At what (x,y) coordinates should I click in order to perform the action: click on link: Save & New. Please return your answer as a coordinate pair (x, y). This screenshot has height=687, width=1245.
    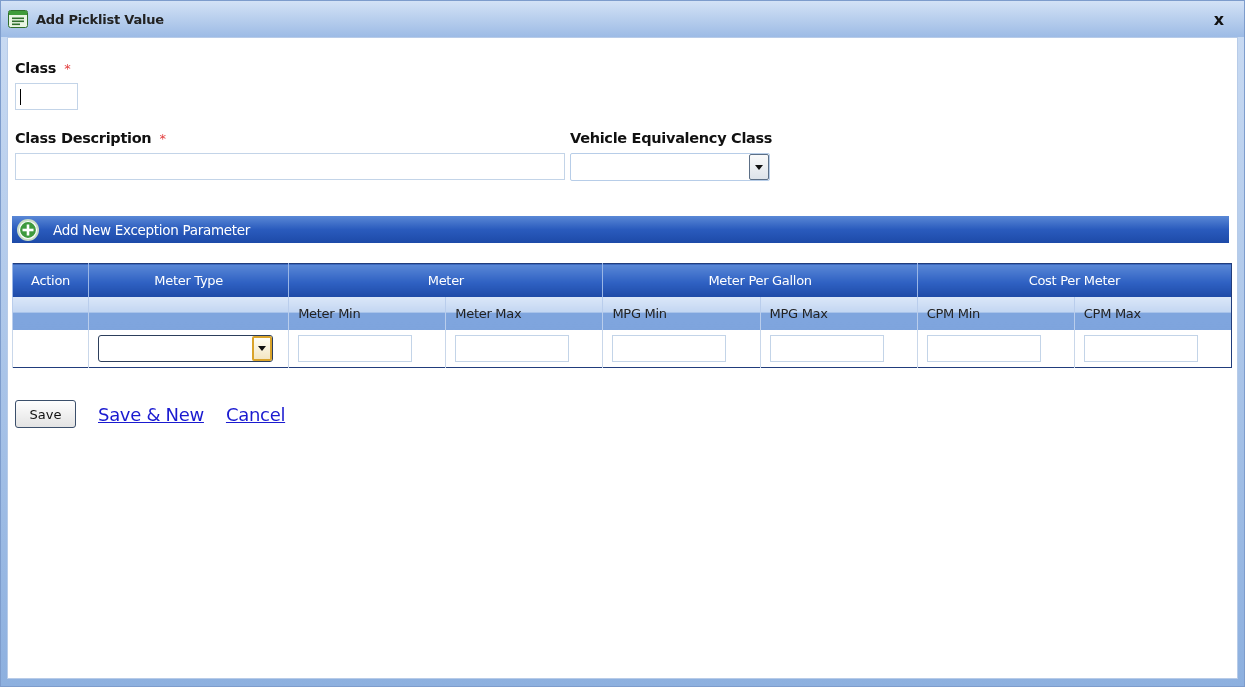
    Looking at the image, I should click on (151, 414).